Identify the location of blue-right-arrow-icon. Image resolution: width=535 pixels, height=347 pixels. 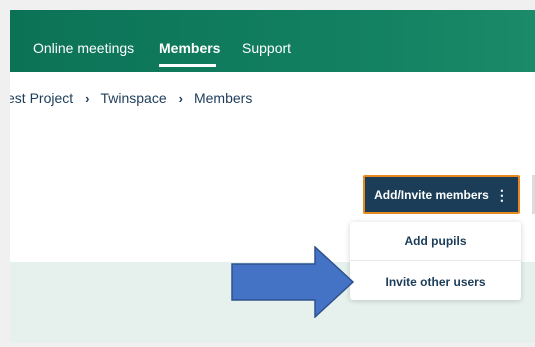
(293, 282).